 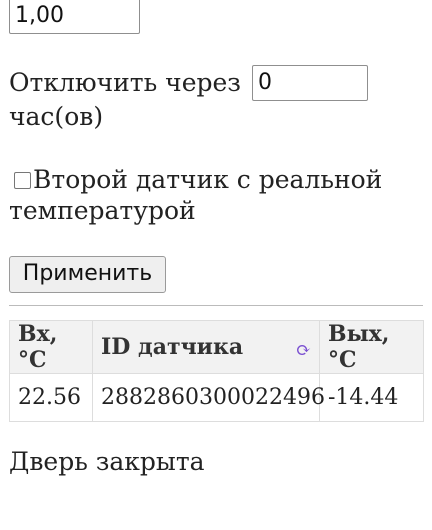 I want to click on header-in-temp: Вх, °C, so click(x=51, y=347).